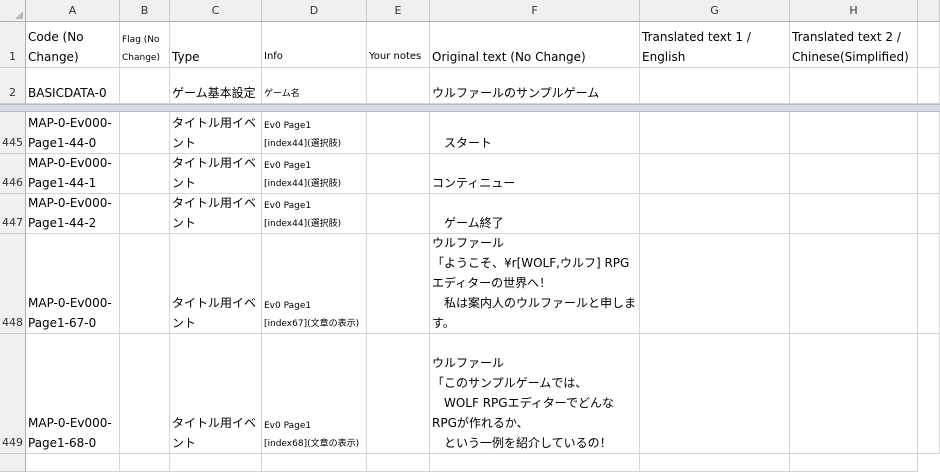  Describe the element at coordinates (854, 45) in the screenshot. I see `cell-h-1: Translated text 2 / Chinese(Simplified)` at that location.